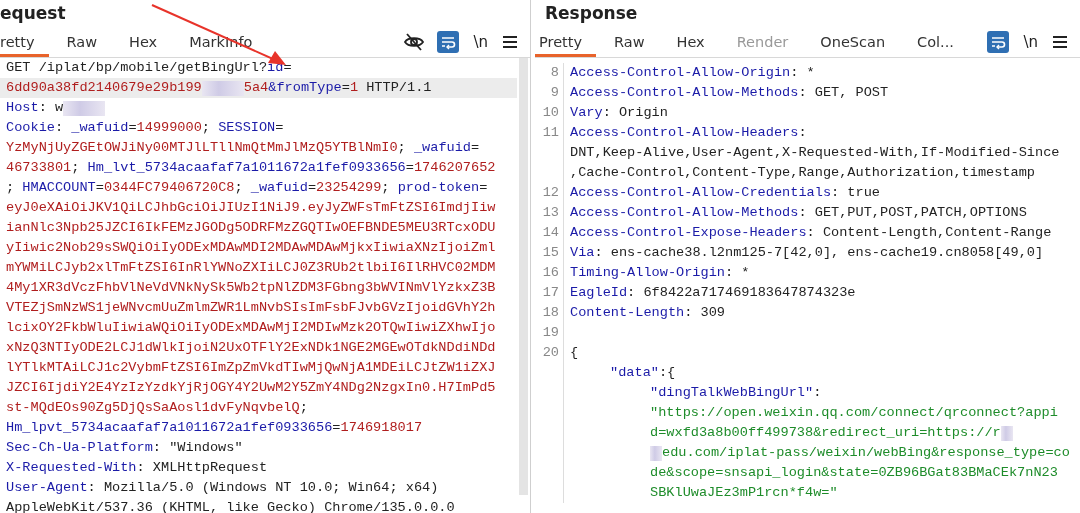 This screenshot has width=1080, height=513. What do you see at coordinates (798, 212) in the screenshot?
I see `code-line: Access-Control-Allow-Methods: GET,PUT,POST,PATCH,OPTIONS` at bounding box center [798, 212].